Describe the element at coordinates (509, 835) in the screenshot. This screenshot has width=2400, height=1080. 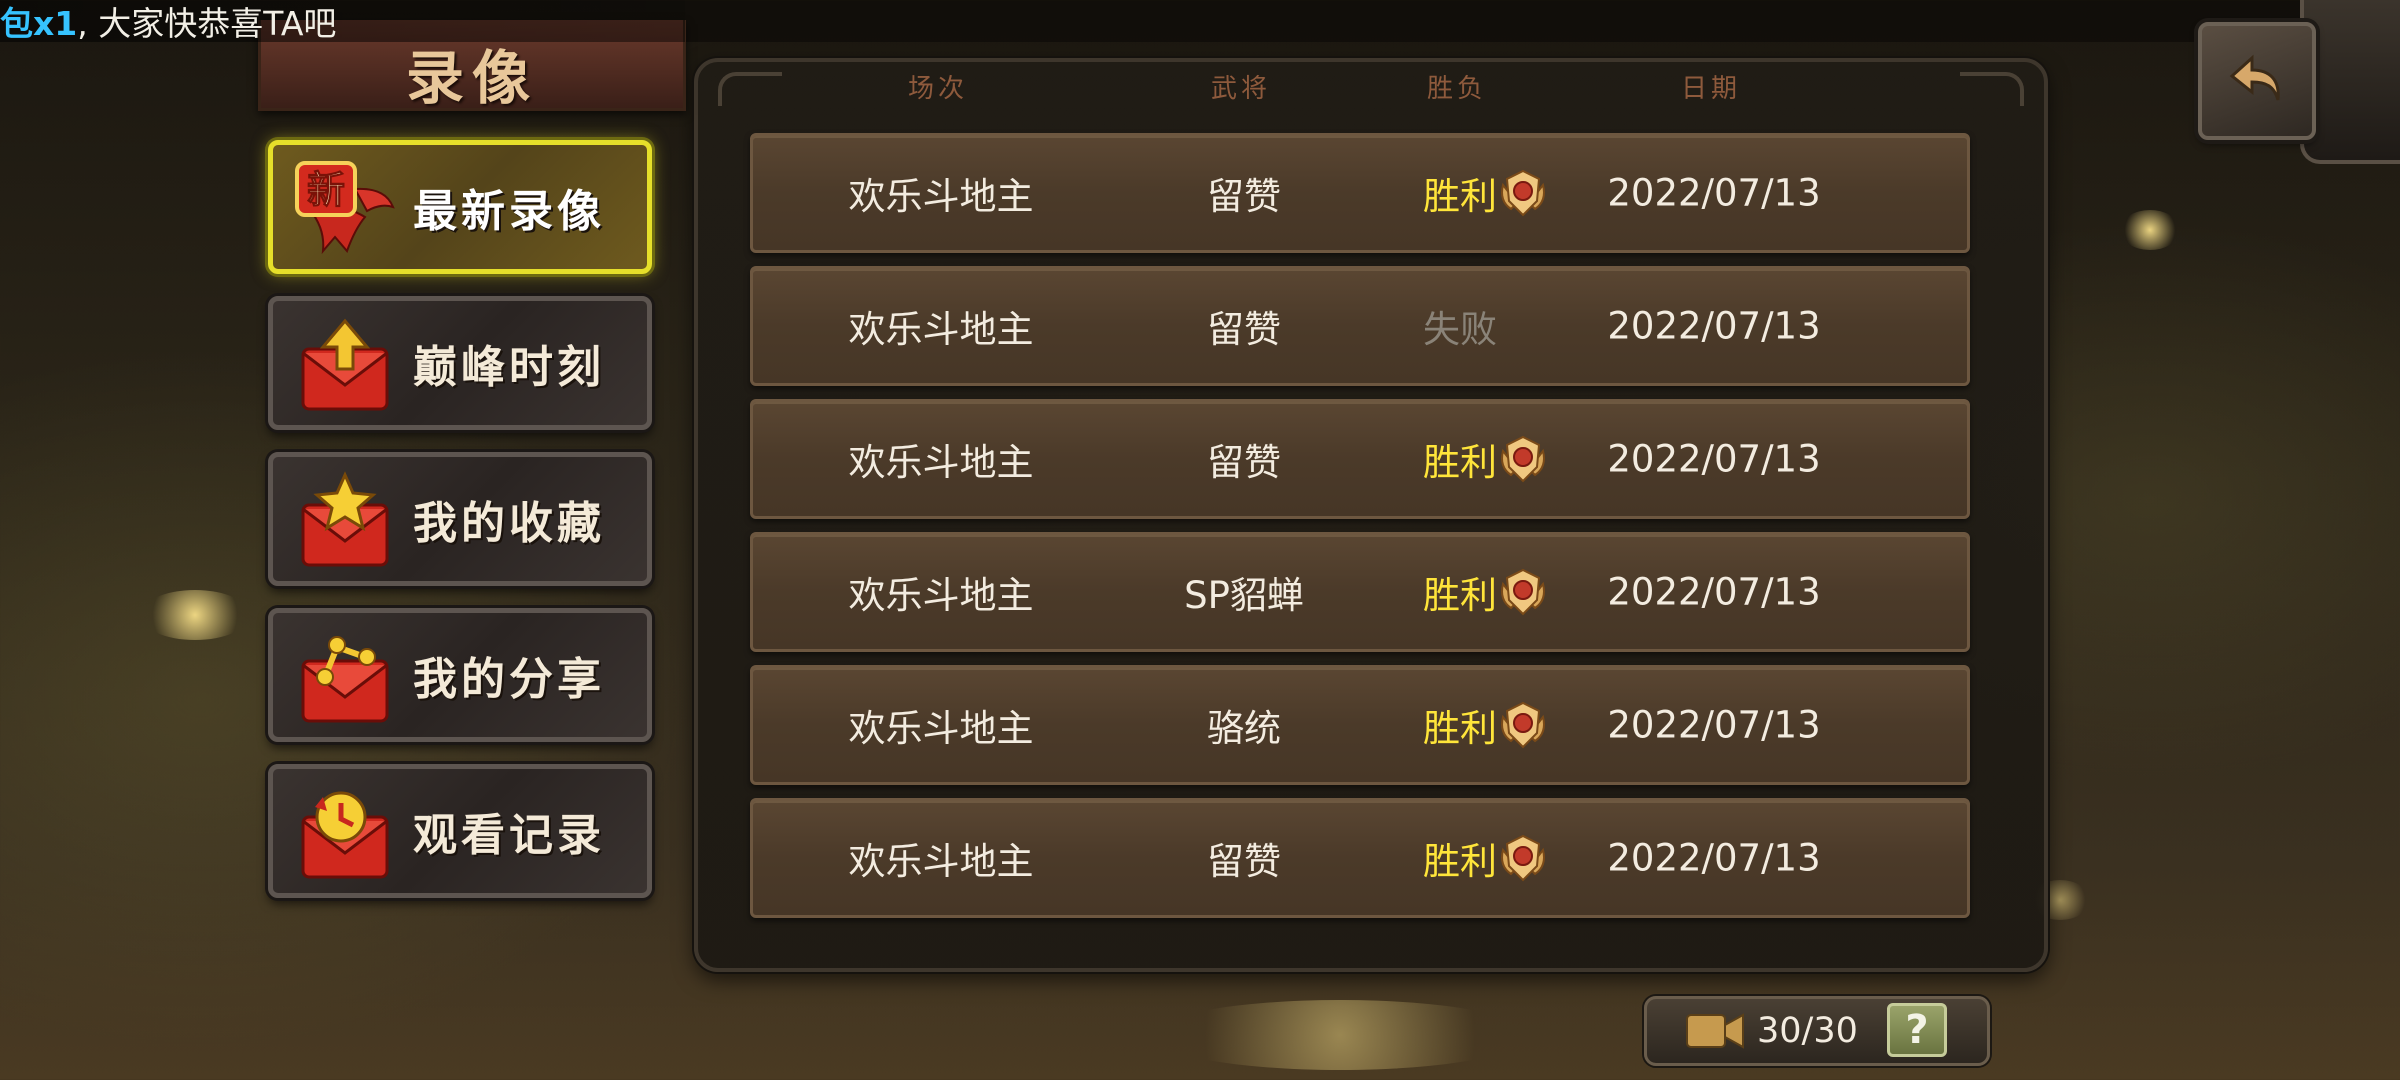
I see `sidebar-item-label: 观看记录` at that location.